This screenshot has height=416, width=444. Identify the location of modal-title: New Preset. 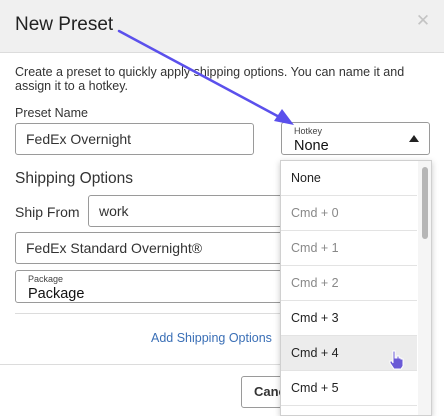
(64, 24).